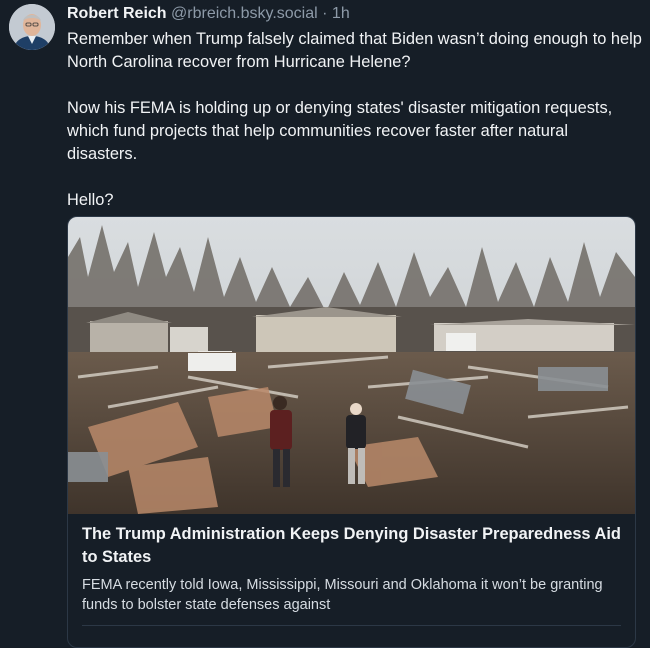 The image size is (650, 648). Describe the element at coordinates (351, 625) in the screenshot. I see `link-card-divider` at that location.